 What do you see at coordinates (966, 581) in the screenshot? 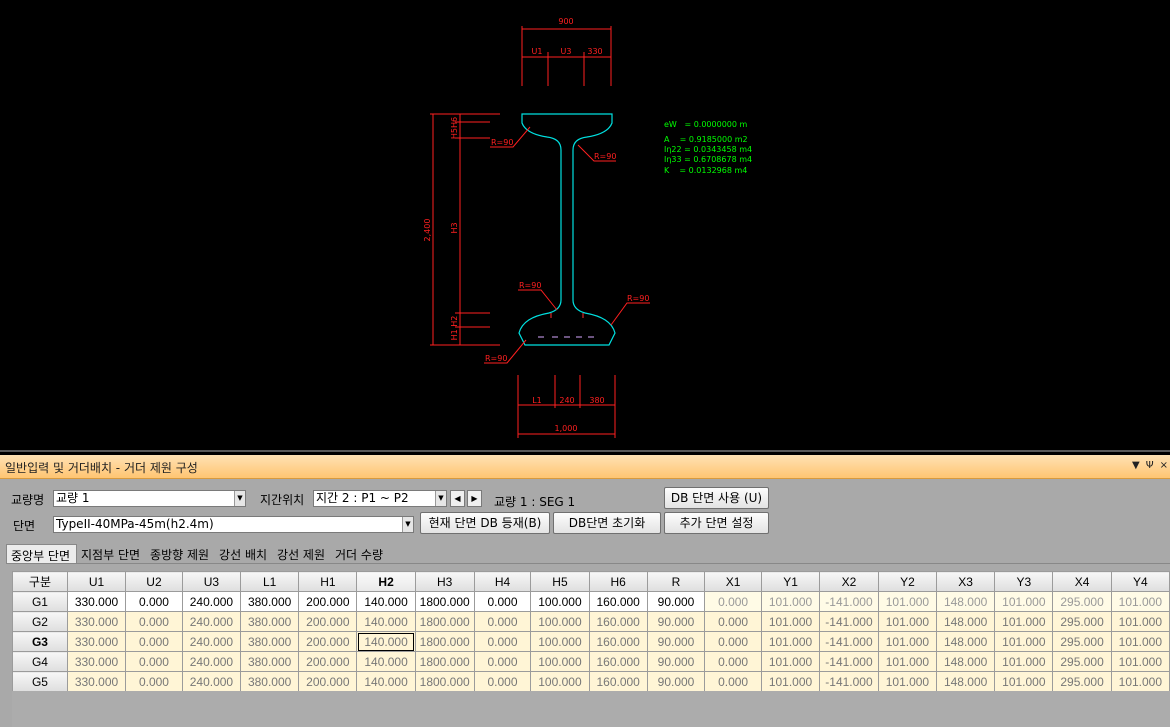
I see `column-header: X3` at bounding box center [966, 581].